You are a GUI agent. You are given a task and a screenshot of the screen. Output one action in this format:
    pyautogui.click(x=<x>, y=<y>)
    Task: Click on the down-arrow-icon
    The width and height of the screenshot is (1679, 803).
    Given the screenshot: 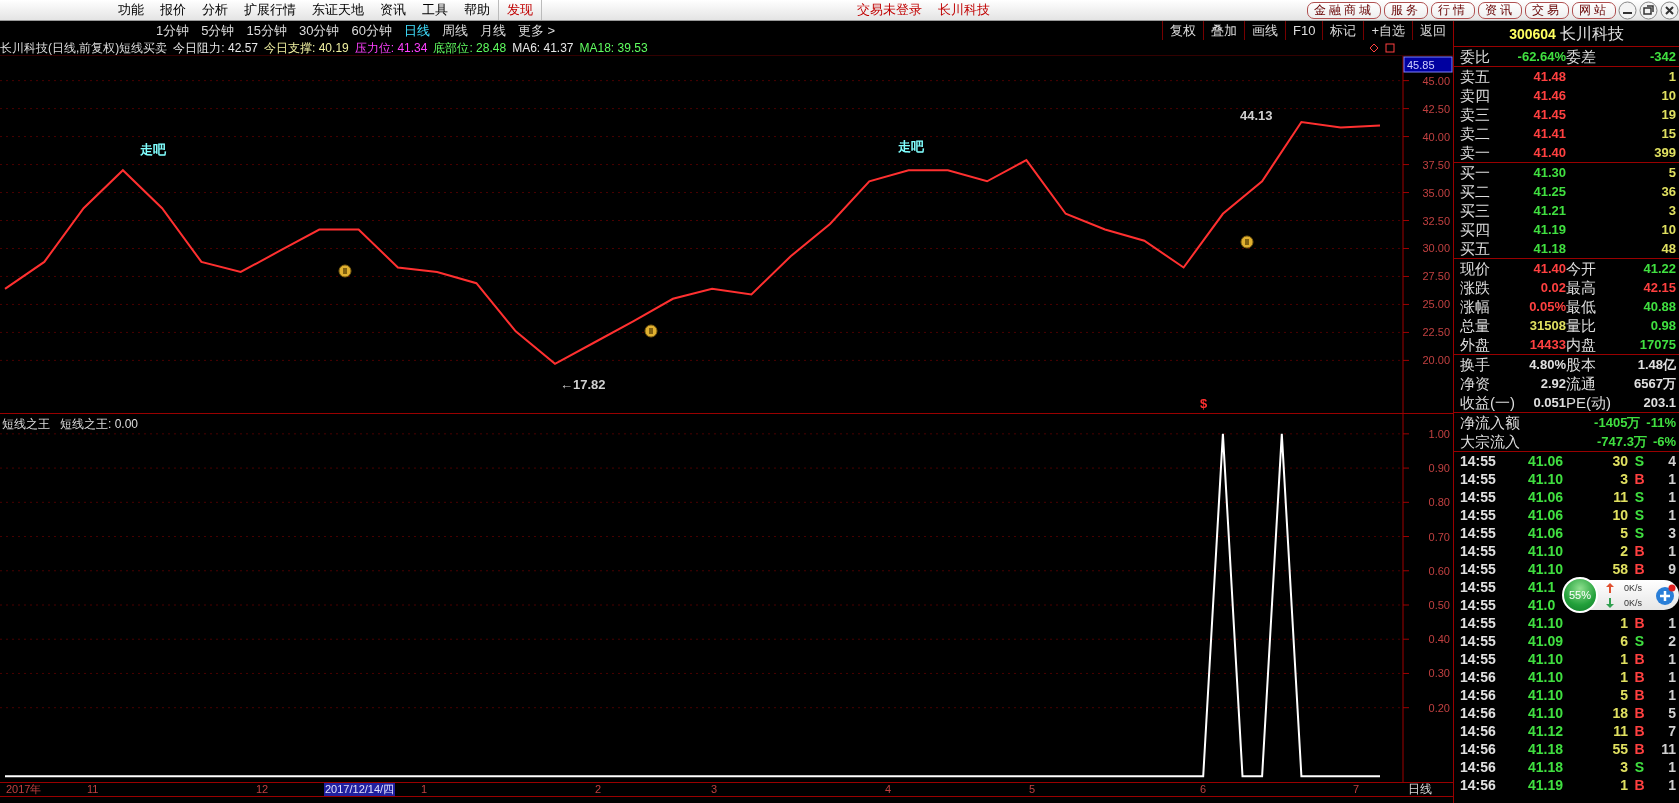 What is the action you would take?
    pyautogui.click(x=1610, y=603)
    